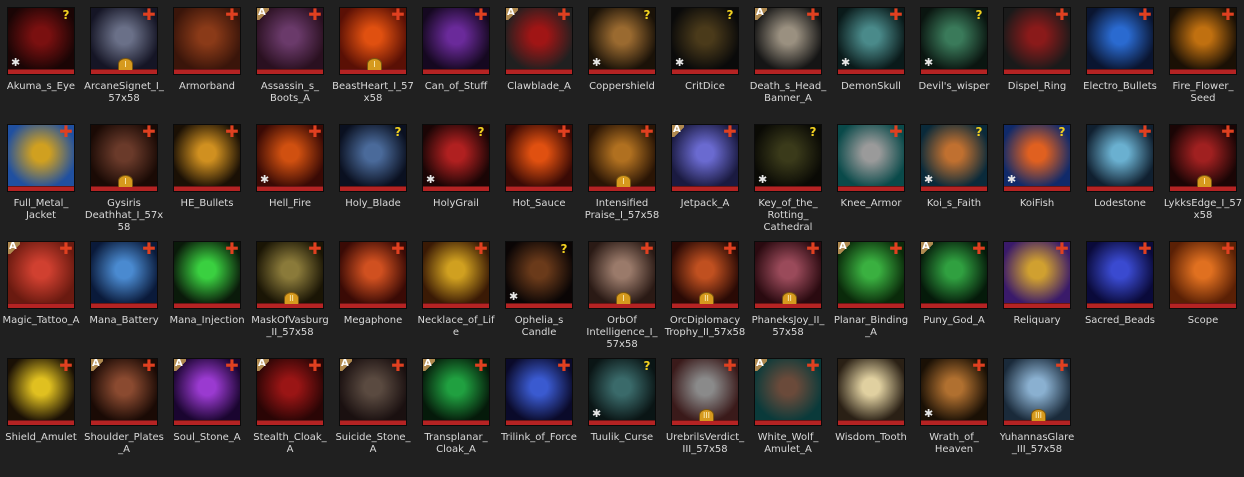 Image resolution: width=1244 pixels, height=477 pixels. Describe the element at coordinates (954, 57) in the screenshot. I see `item-tile: ? ✱ Devil's_wisper` at that location.